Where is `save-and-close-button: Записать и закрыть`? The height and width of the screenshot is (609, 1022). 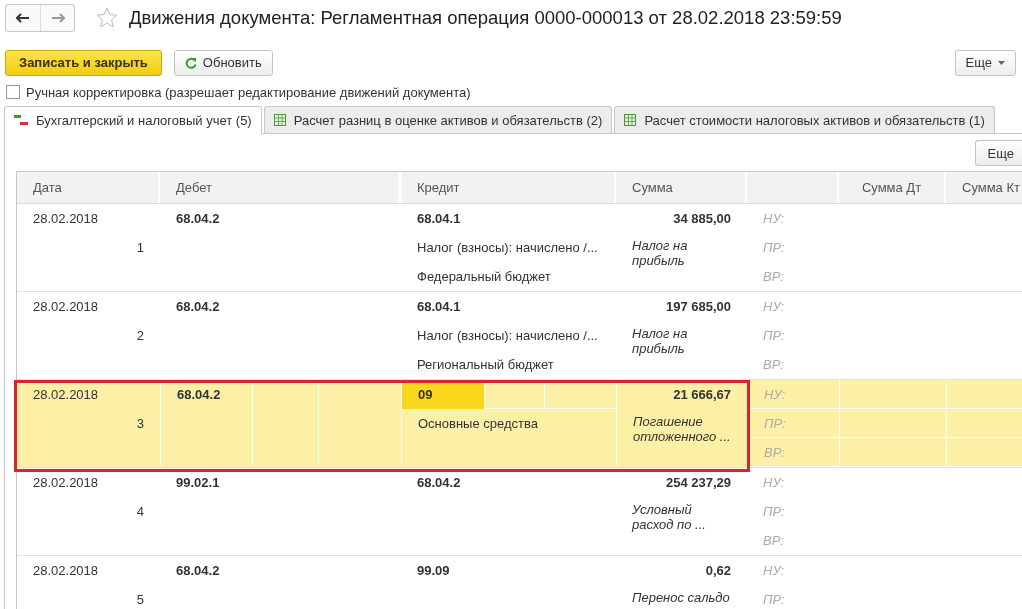 save-and-close-button: Записать и закрыть is located at coordinates (83, 62).